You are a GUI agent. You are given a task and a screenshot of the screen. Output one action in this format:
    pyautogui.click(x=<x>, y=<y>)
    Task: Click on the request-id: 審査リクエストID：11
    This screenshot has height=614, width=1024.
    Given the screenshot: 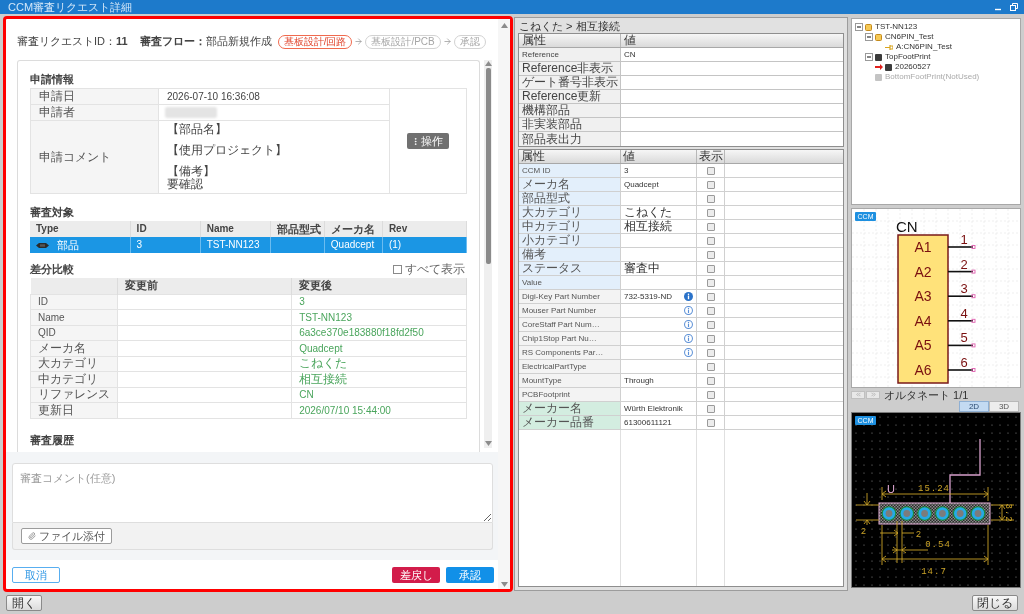 What is the action you would take?
    pyautogui.click(x=72, y=42)
    